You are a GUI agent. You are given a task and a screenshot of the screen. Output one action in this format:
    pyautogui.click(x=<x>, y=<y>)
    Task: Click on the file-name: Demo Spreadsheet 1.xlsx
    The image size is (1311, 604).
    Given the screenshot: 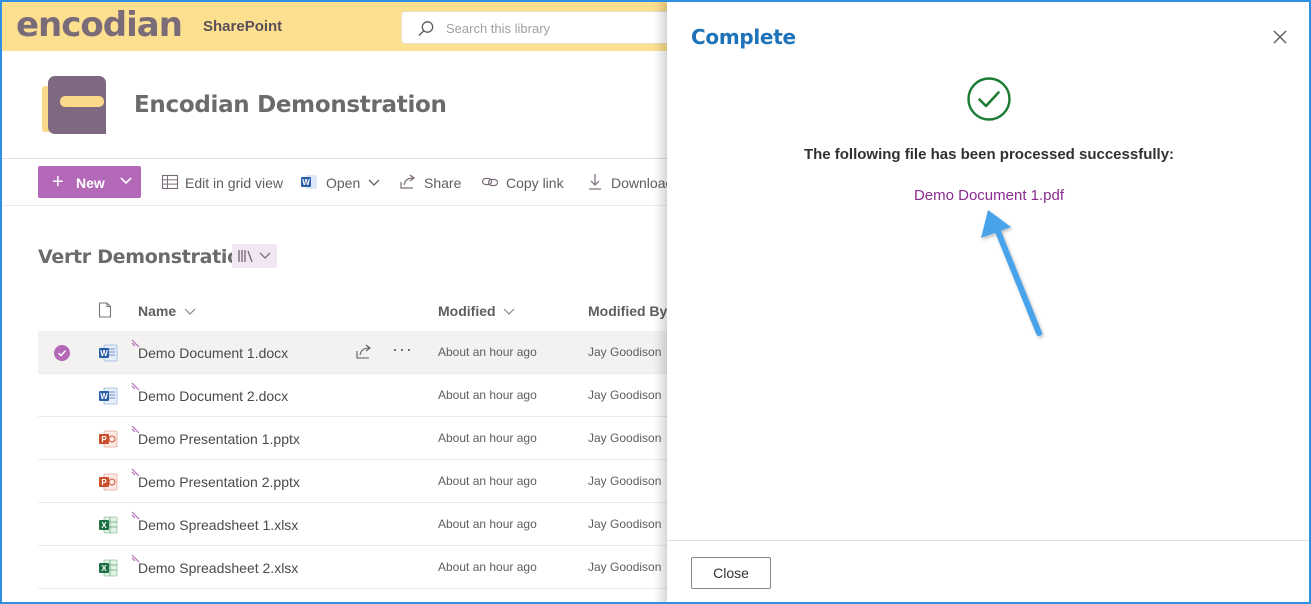 What is the action you would take?
    pyautogui.click(x=218, y=525)
    